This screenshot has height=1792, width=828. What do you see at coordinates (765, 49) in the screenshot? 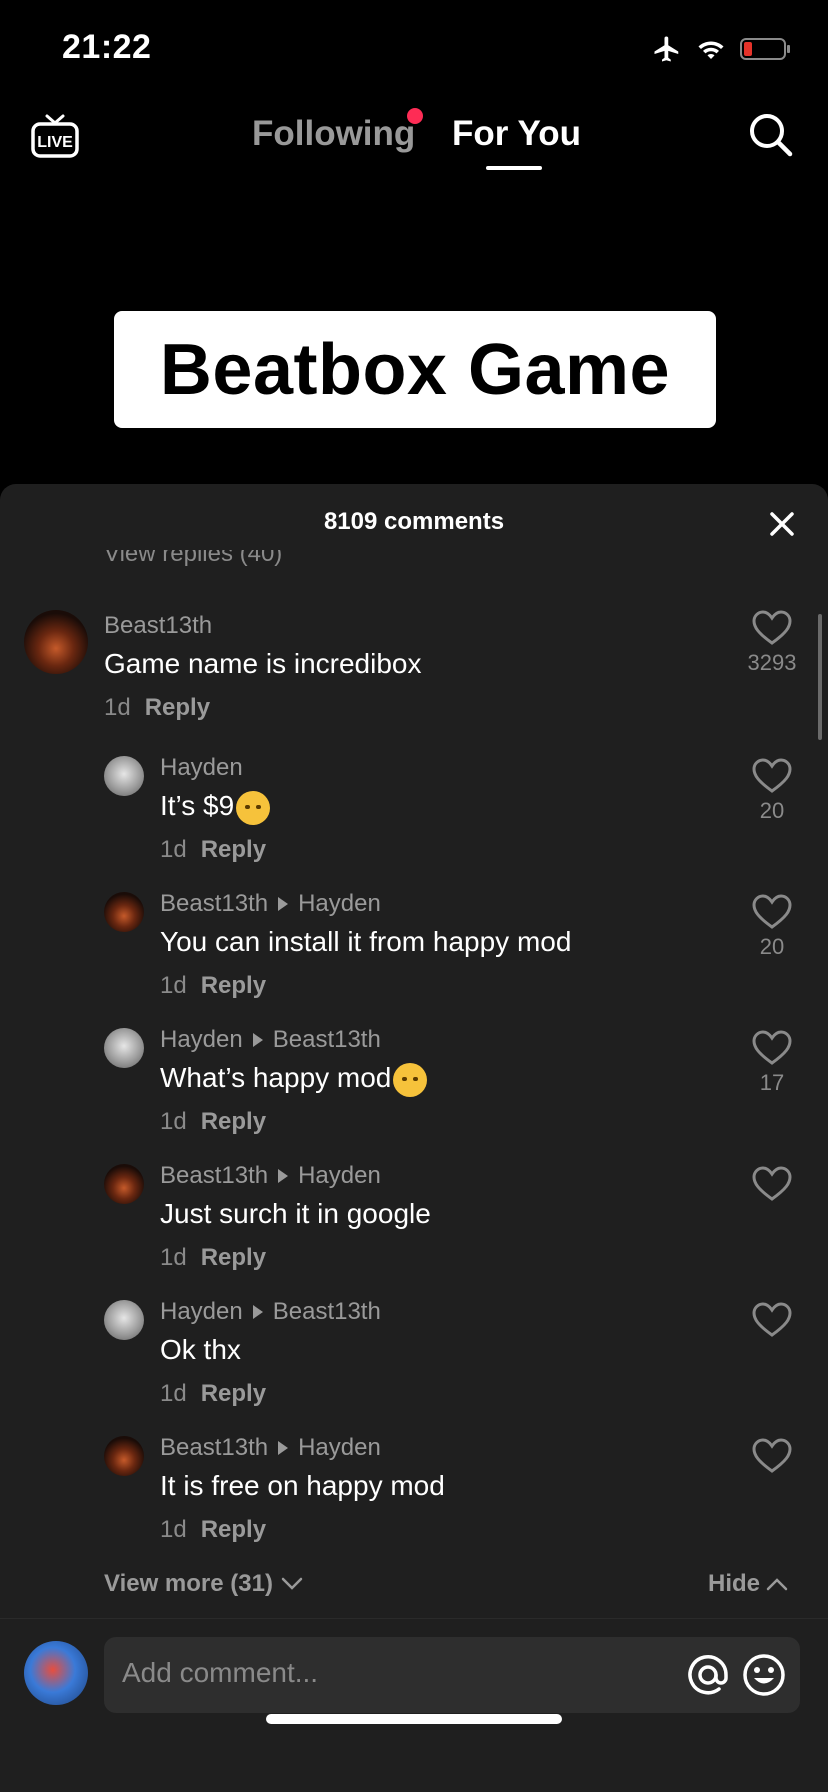
I see `battery-icon` at bounding box center [765, 49].